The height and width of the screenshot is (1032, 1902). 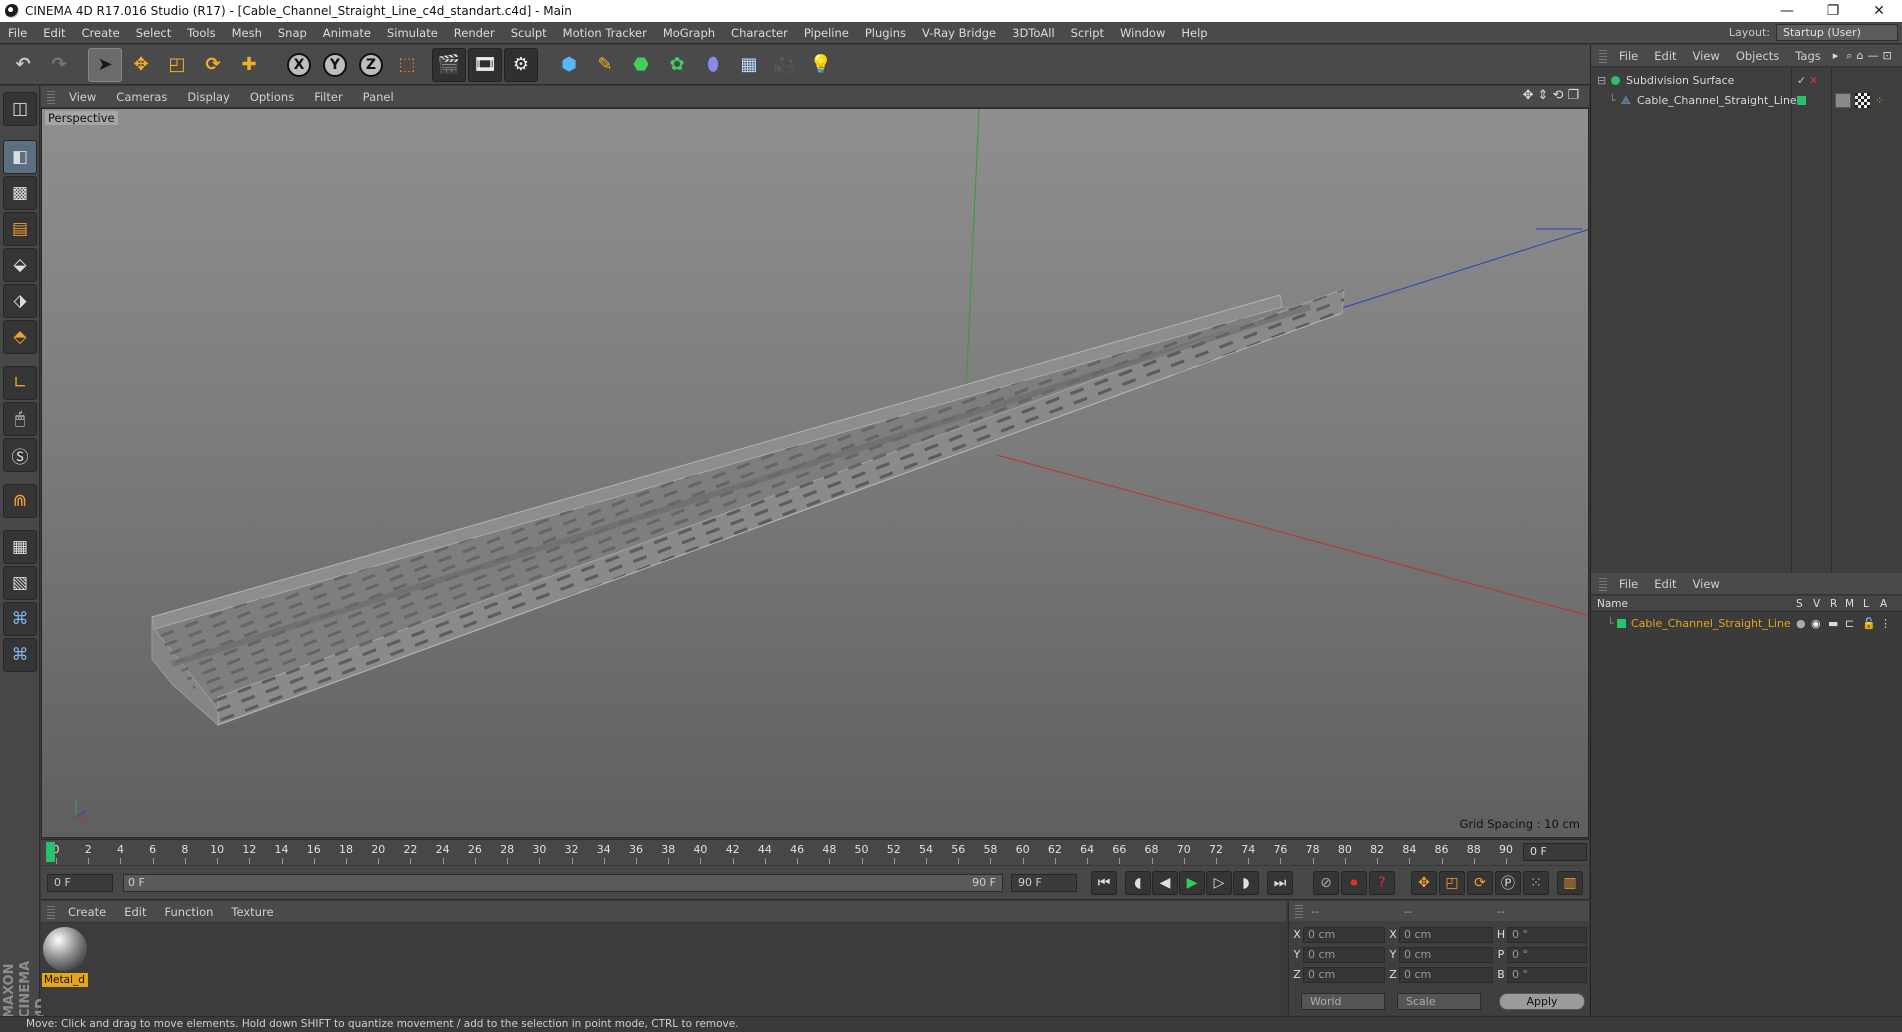 What do you see at coordinates (563, 883) in the screenshot?
I see `preview-range-slider: 0 F 90 F` at bounding box center [563, 883].